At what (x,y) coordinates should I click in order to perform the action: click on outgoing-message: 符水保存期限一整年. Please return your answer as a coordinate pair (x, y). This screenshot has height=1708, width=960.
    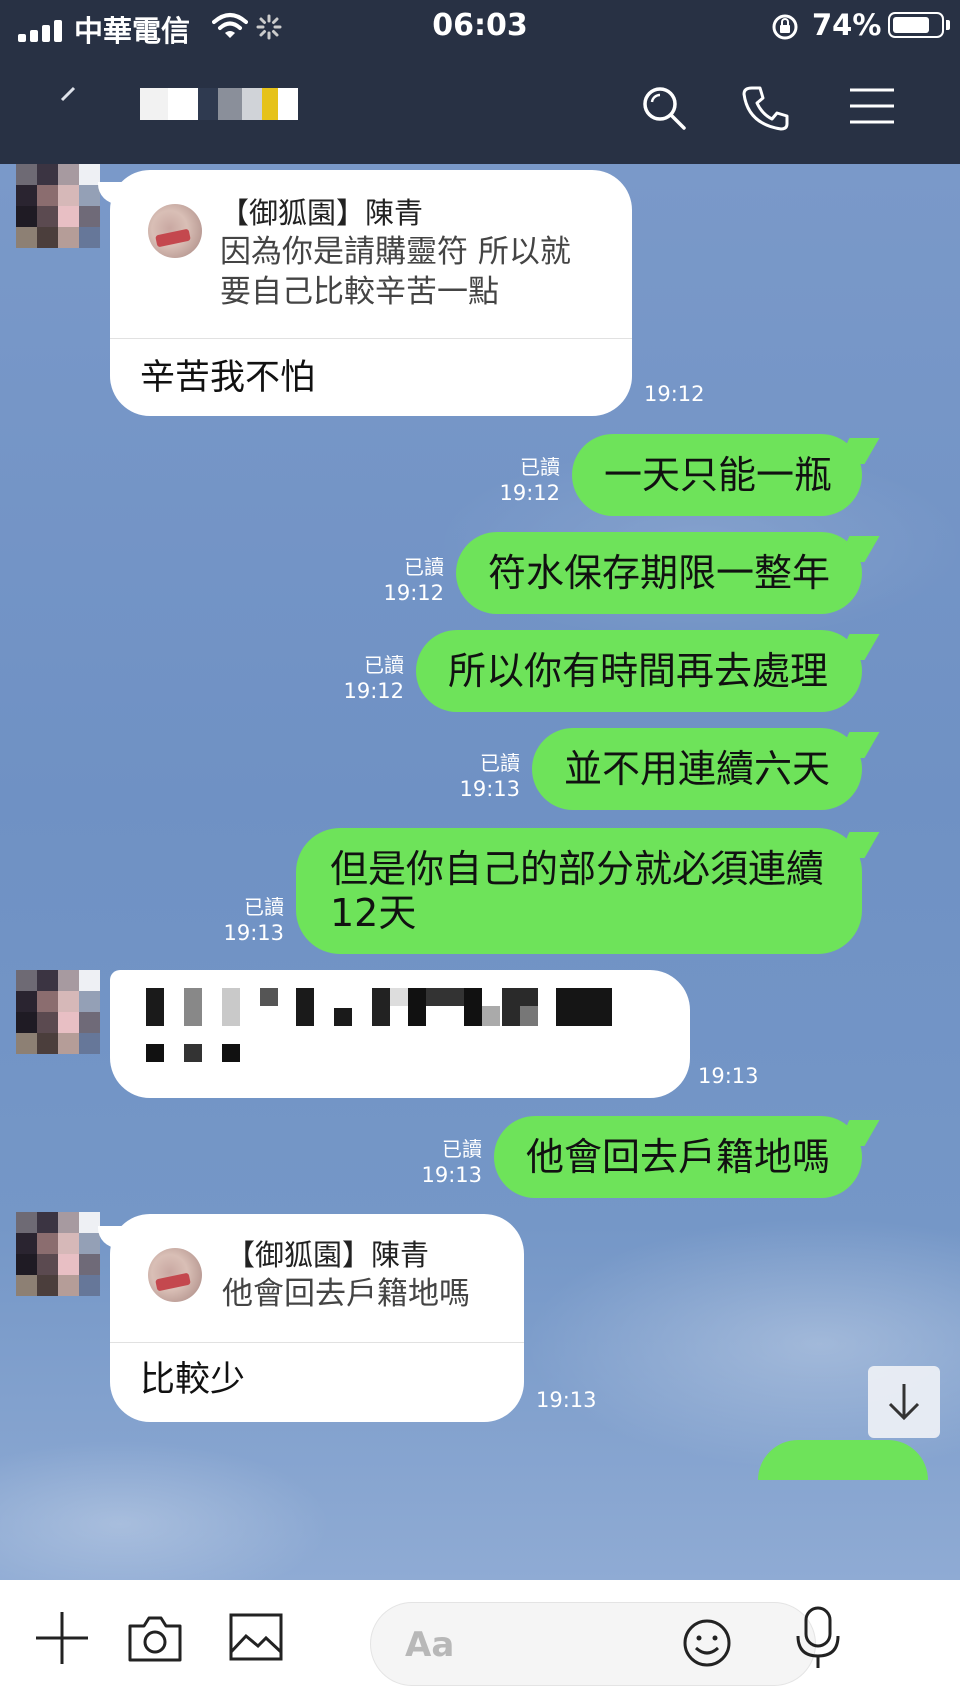
    Looking at the image, I should click on (668, 573).